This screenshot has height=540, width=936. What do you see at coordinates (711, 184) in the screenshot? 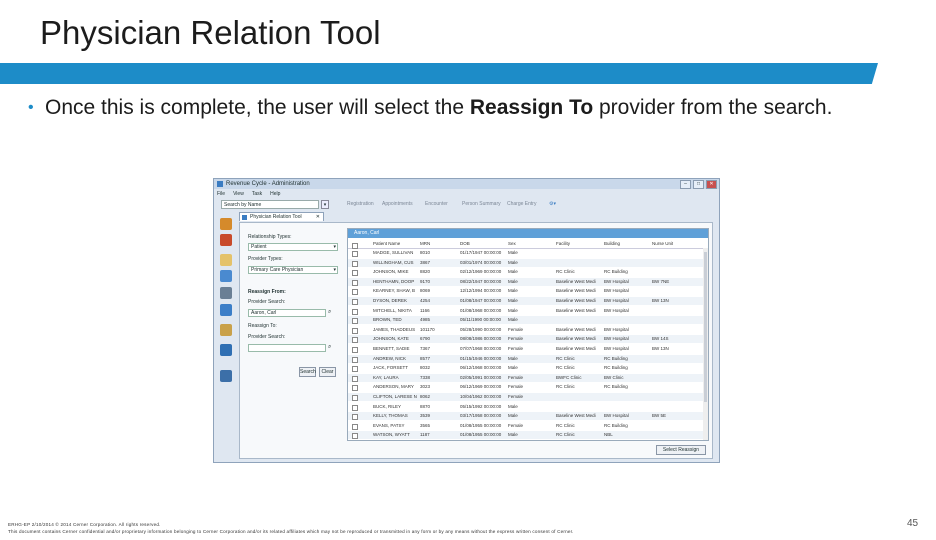
I see `close-button: ✕` at bounding box center [711, 184].